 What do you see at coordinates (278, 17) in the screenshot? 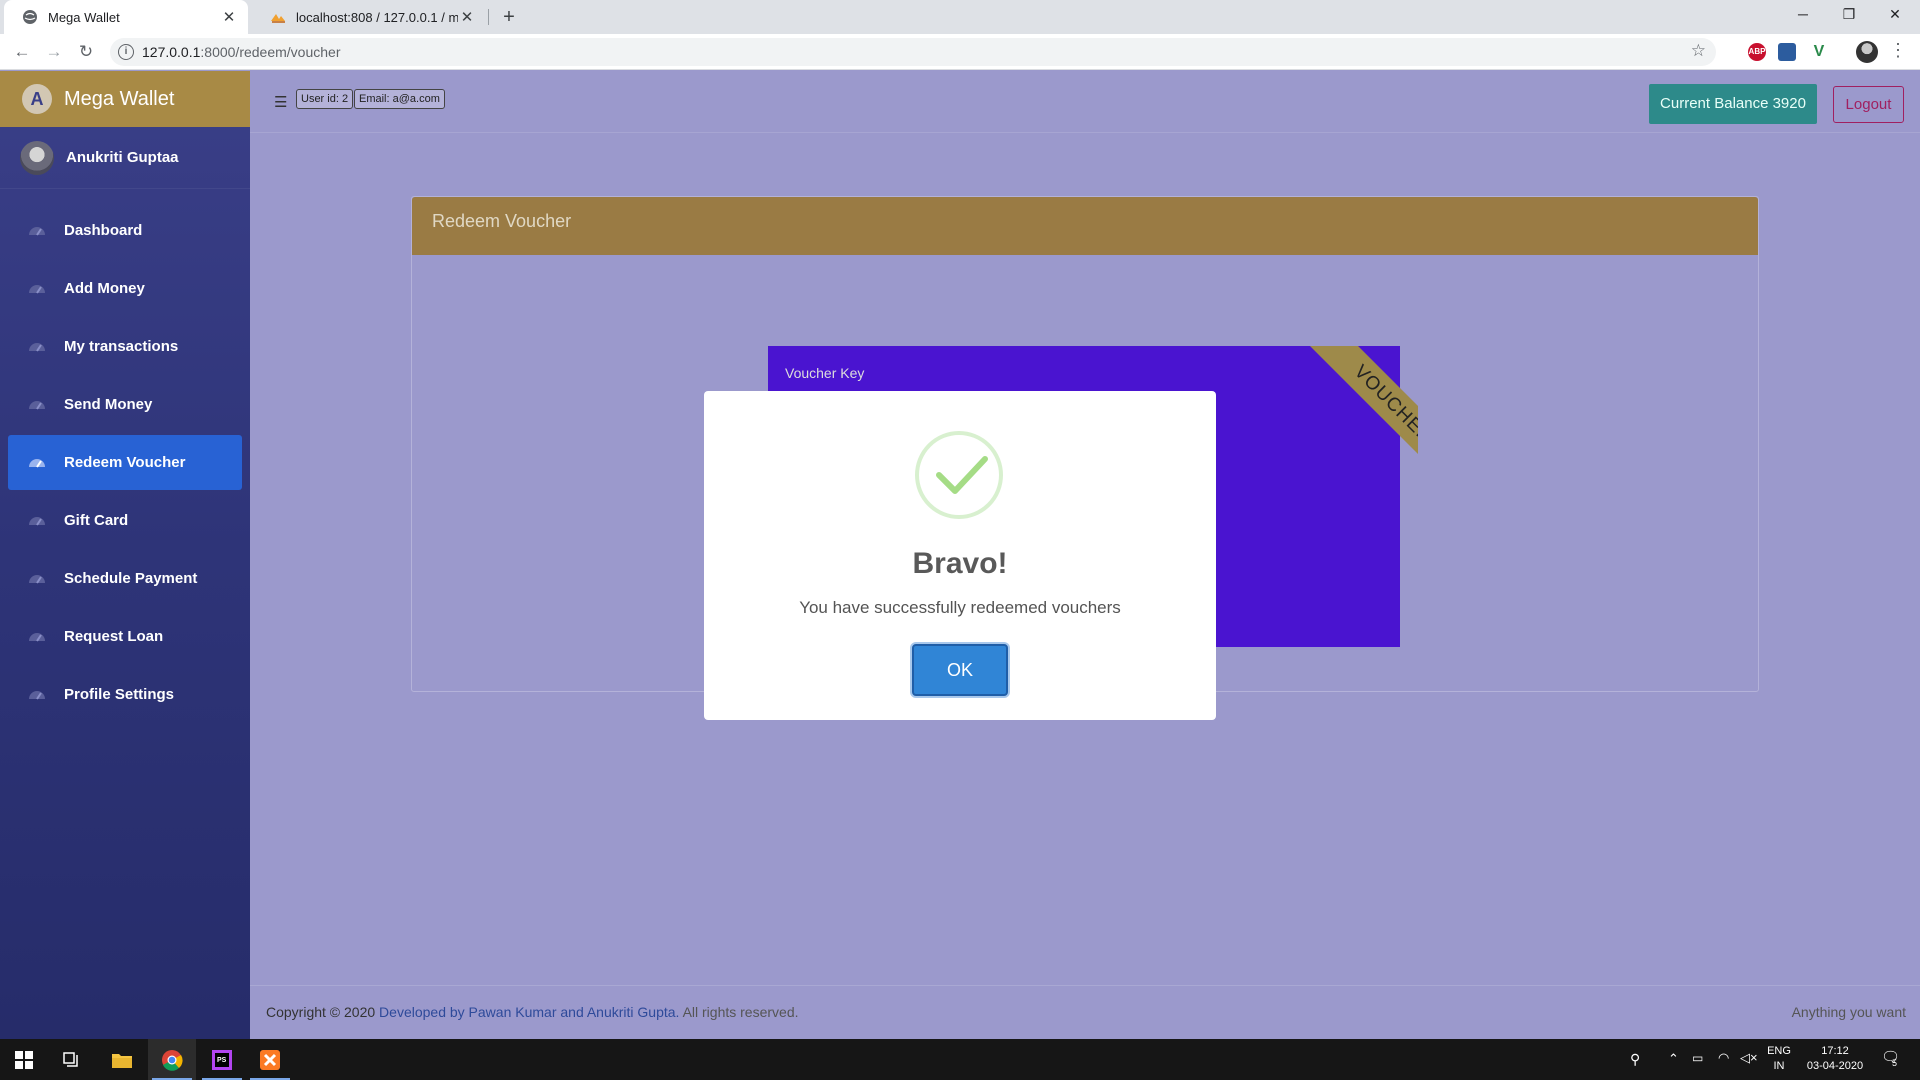
I see `phpmyadmin-icon` at bounding box center [278, 17].